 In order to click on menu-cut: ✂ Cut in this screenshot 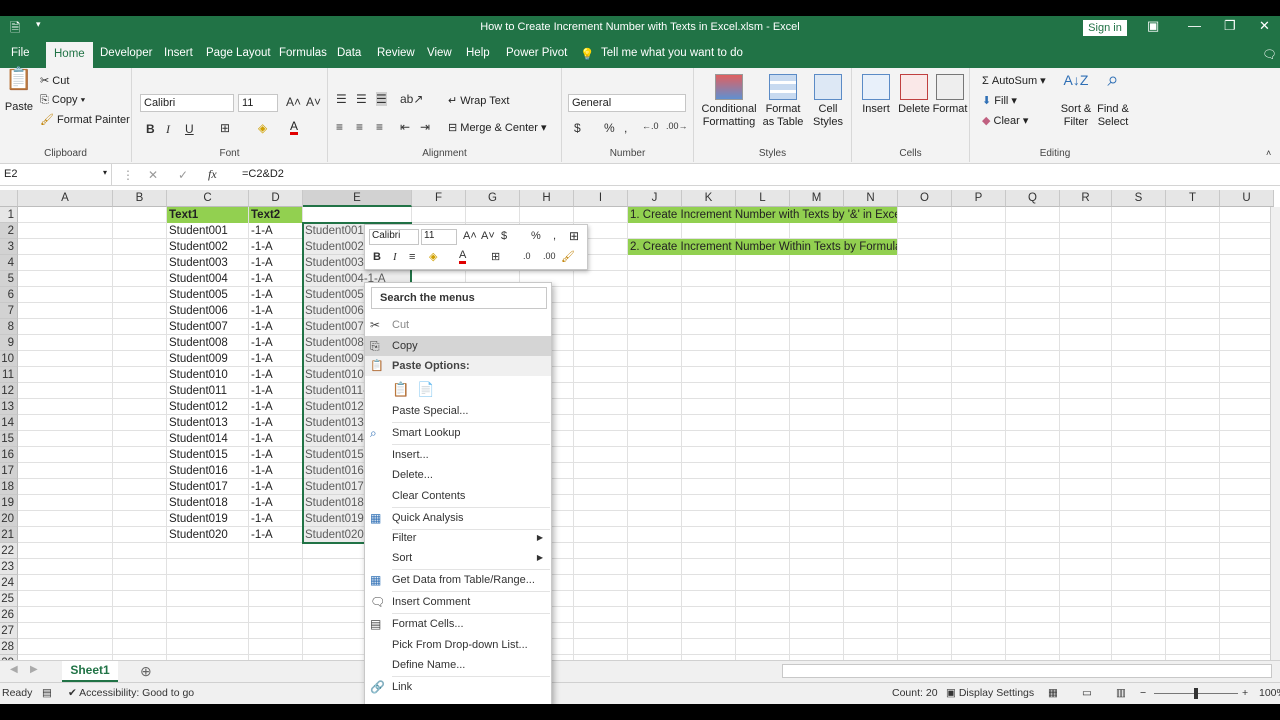, I will do `click(458, 325)`.